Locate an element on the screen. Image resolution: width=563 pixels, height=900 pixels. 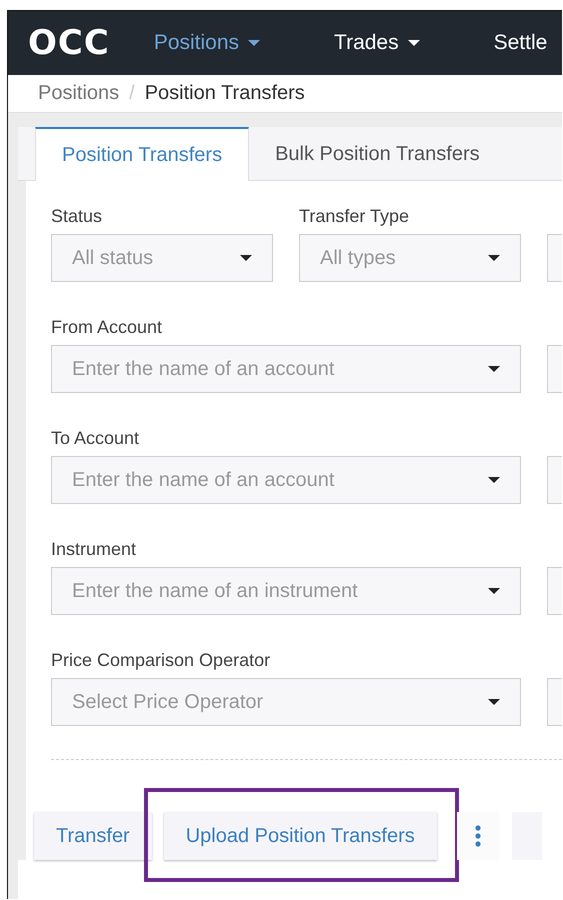
dropdown-field: All types is located at coordinates (410, 258).